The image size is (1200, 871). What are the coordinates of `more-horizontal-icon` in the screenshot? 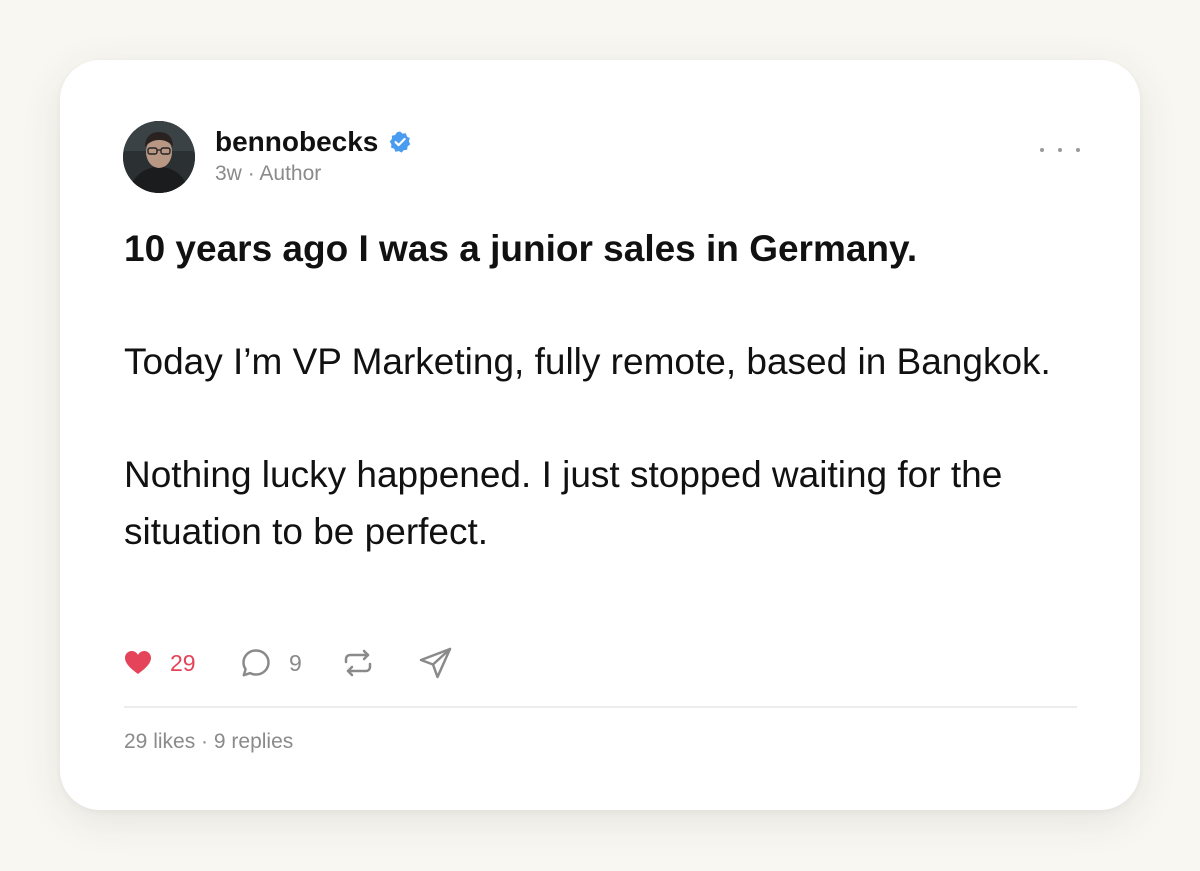 It's located at (1060, 150).